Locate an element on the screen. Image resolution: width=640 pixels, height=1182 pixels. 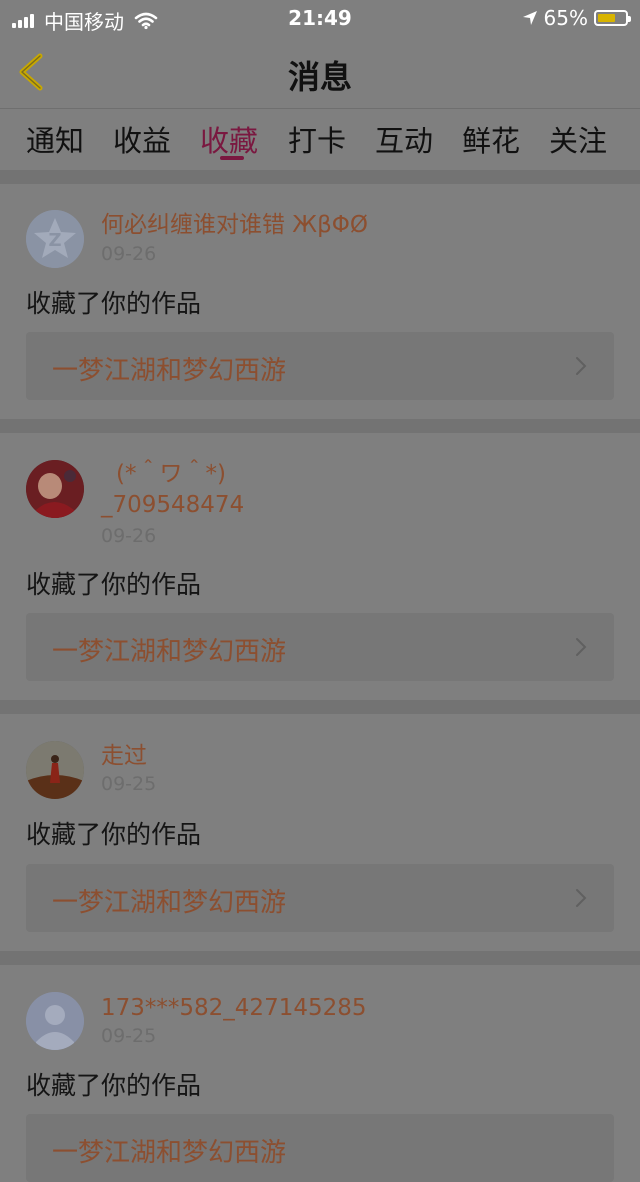
tab-checkin: 打卡 is located at coordinates (317, 139).